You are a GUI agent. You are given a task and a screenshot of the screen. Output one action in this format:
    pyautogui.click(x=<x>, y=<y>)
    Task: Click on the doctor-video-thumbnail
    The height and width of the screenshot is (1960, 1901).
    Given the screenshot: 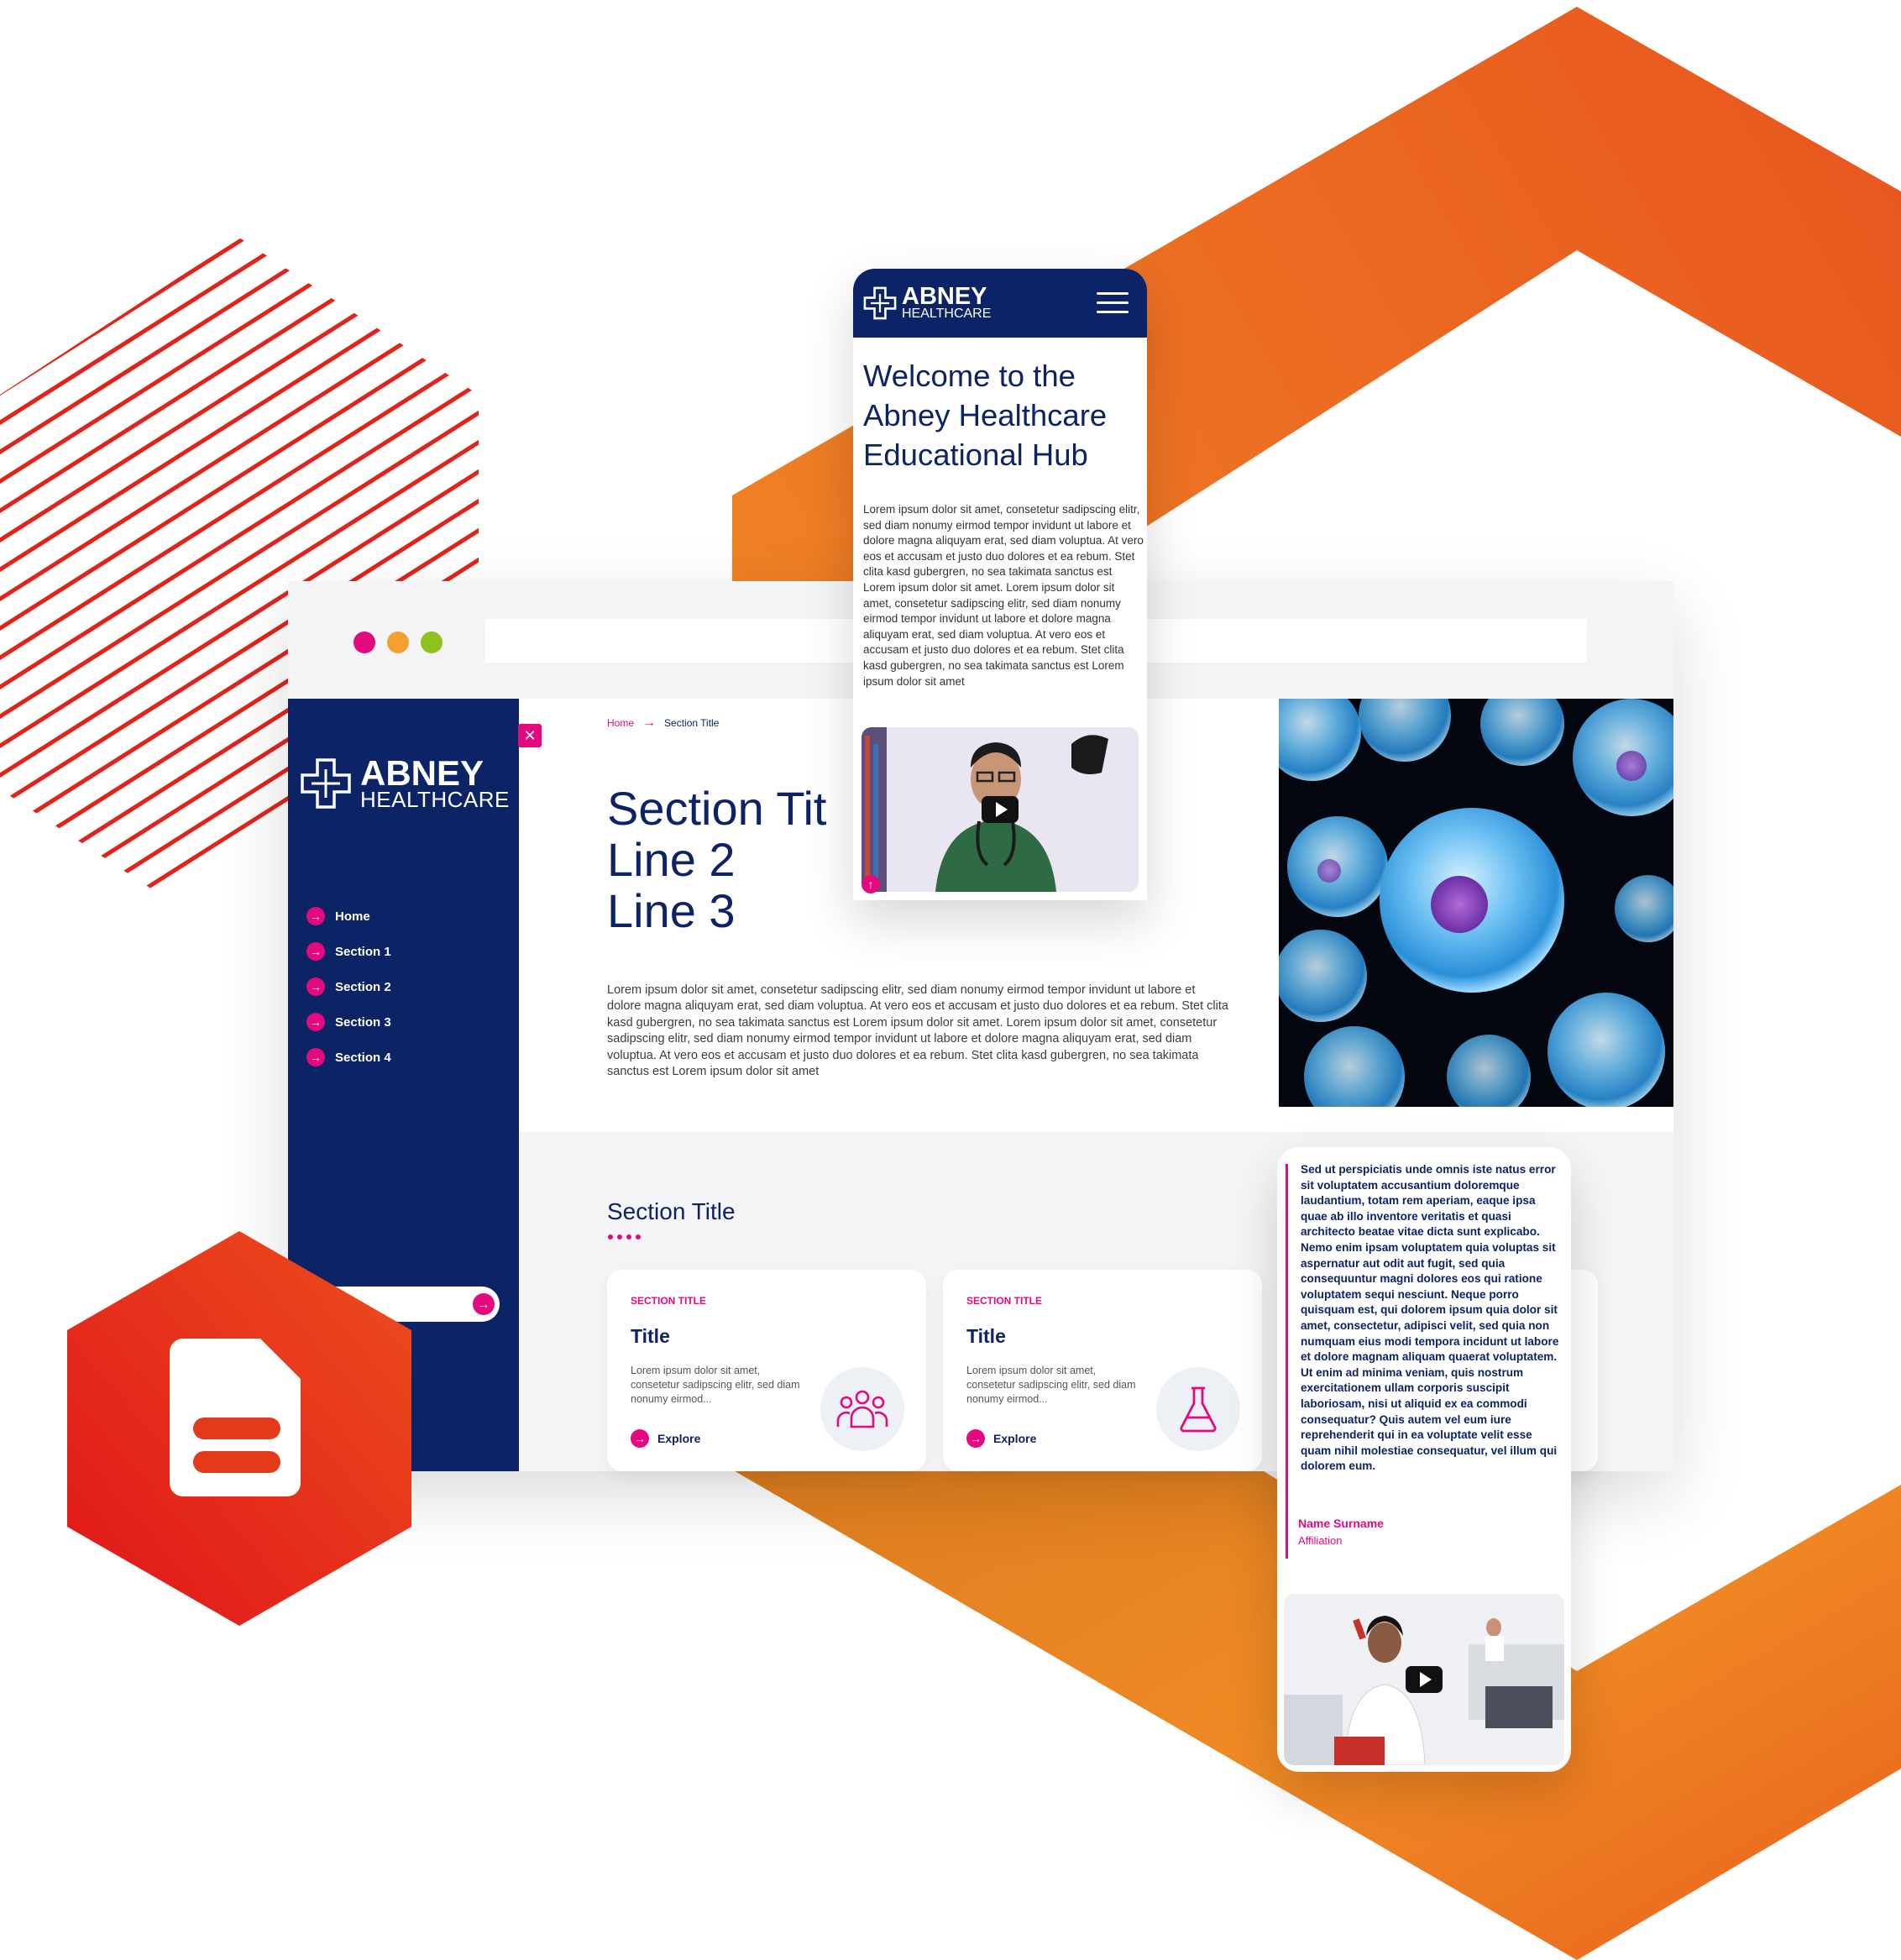 What is the action you would take?
    pyautogui.click(x=1000, y=809)
    